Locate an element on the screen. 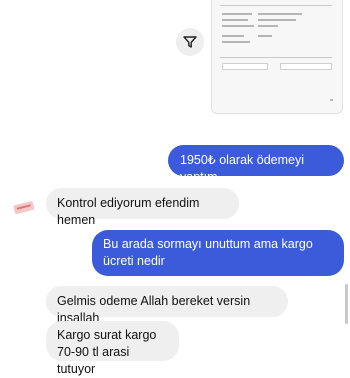 Image resolution: width=350 pixels, height=378 pixels. incoming-message: Kontrol ediyorum efendim hemen is located at coordinates (142, 207).